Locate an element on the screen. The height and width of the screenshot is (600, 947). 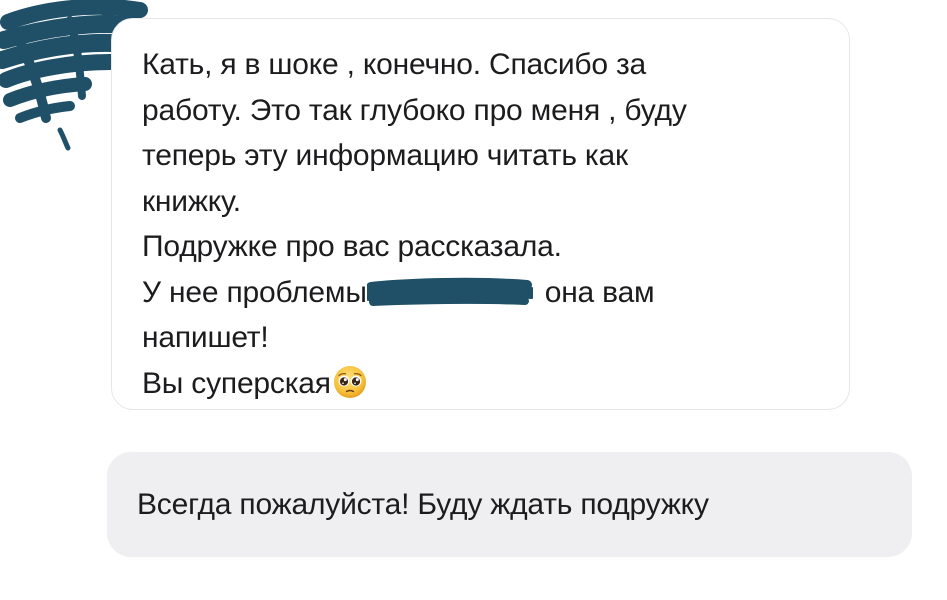
outgoing-message-text: Всегда пожалуйста! Буду ждать подружку is located at coordinates (423, 504).